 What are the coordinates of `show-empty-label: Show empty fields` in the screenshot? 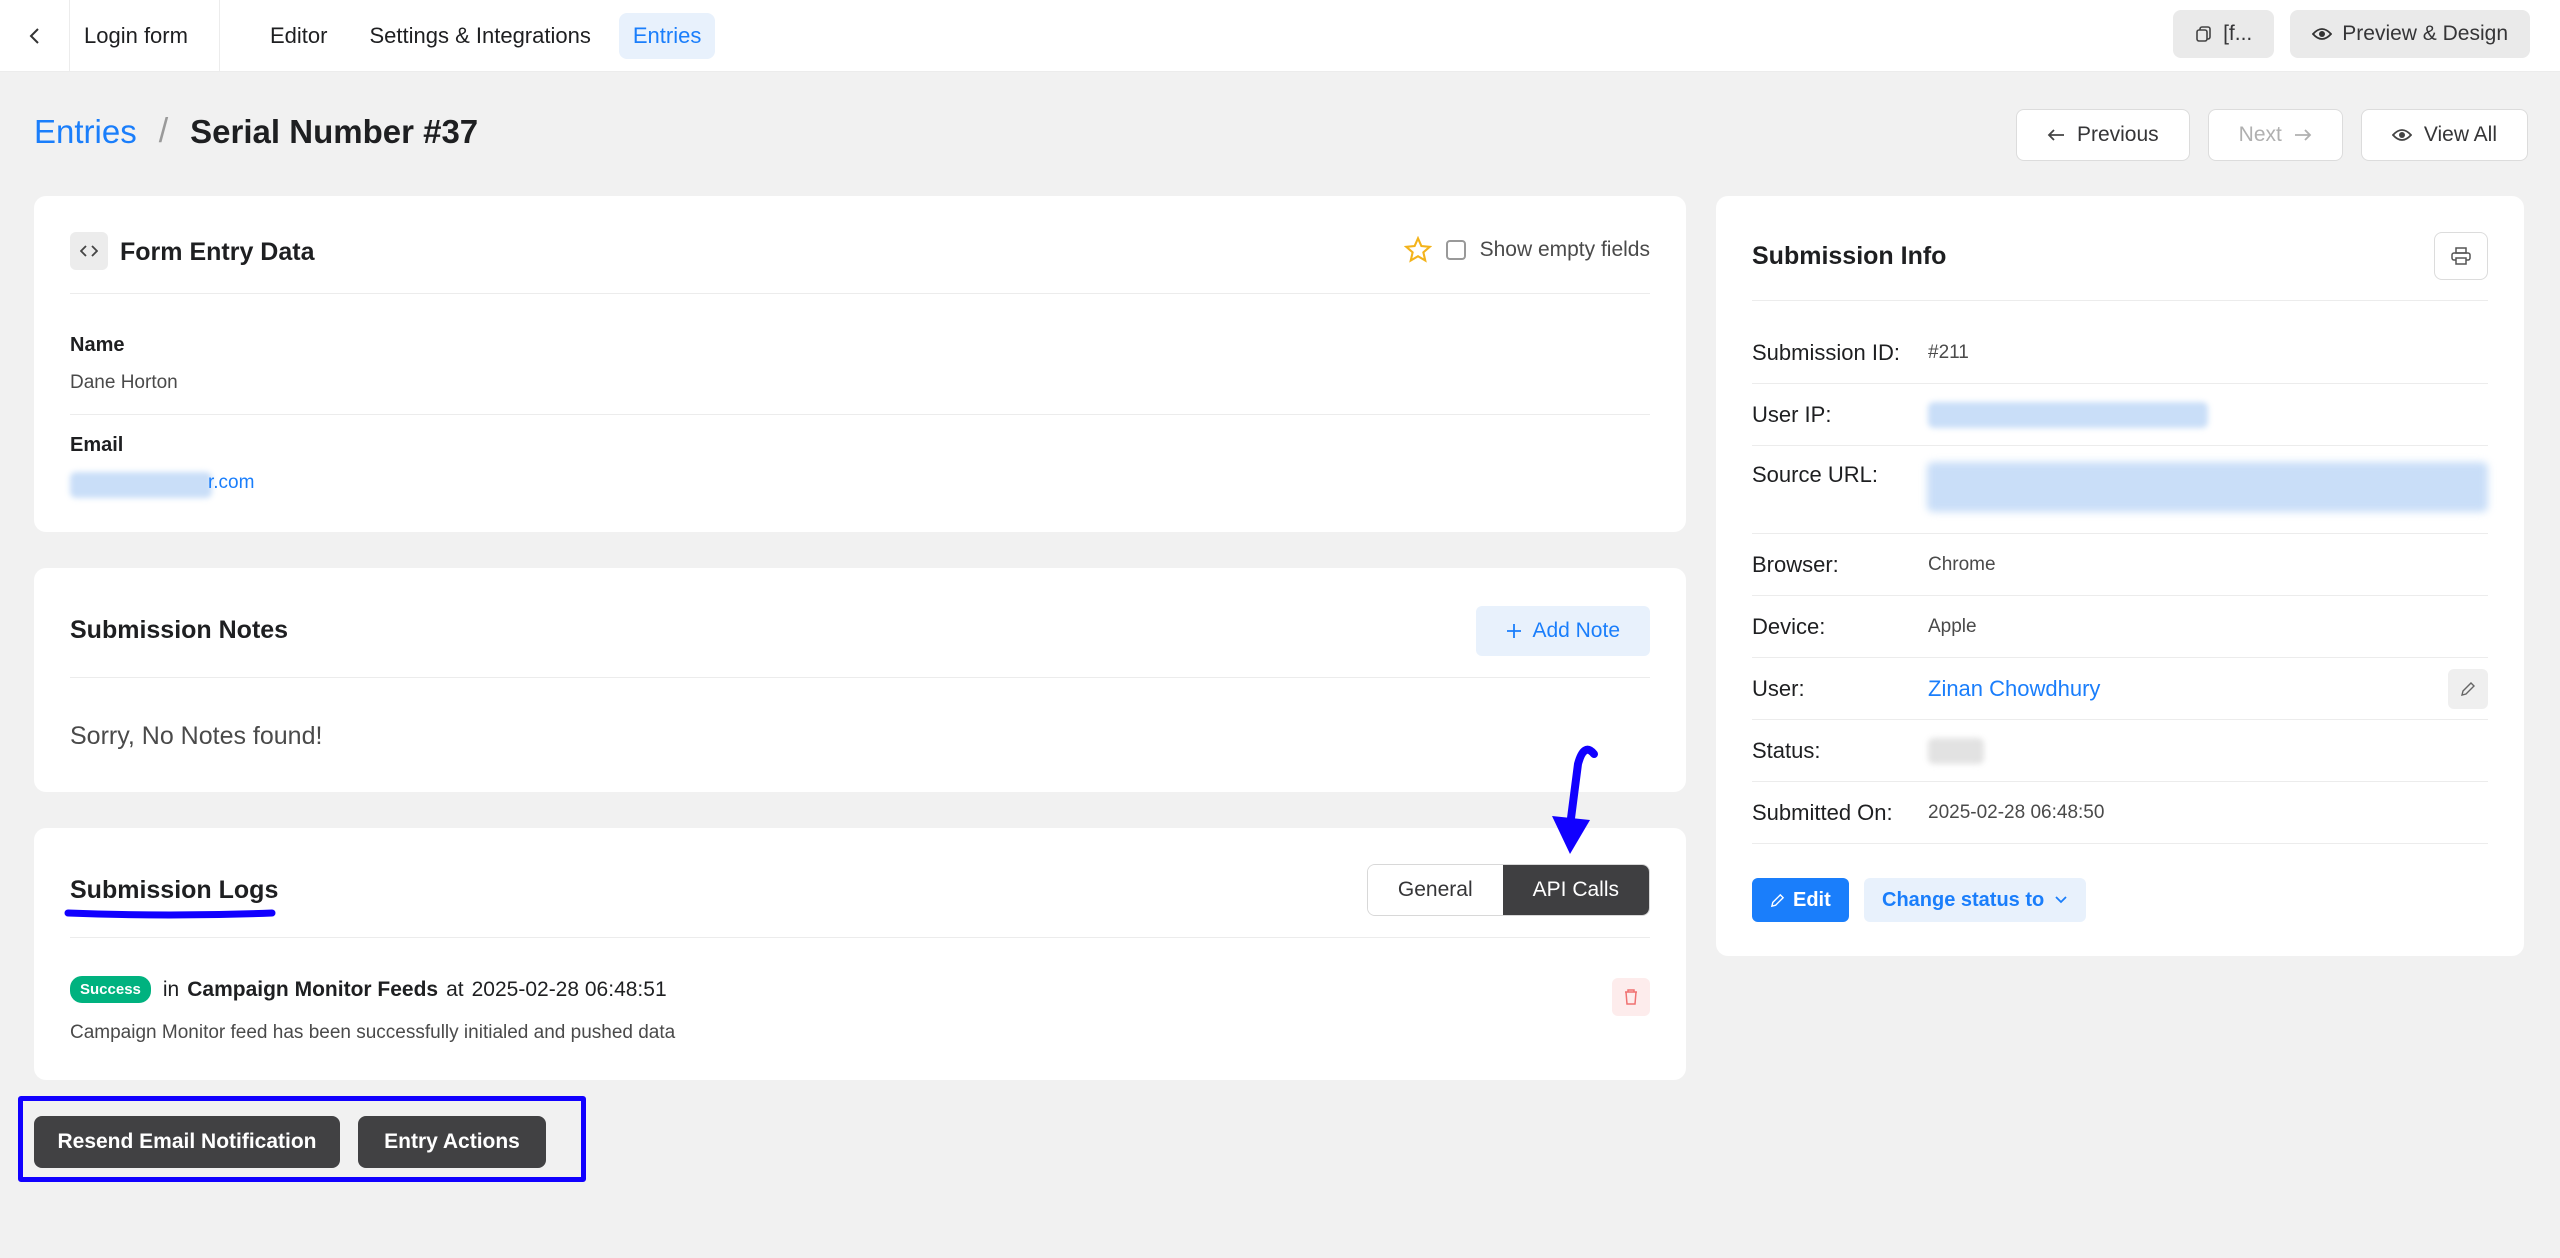 It's located at (1564, 249).